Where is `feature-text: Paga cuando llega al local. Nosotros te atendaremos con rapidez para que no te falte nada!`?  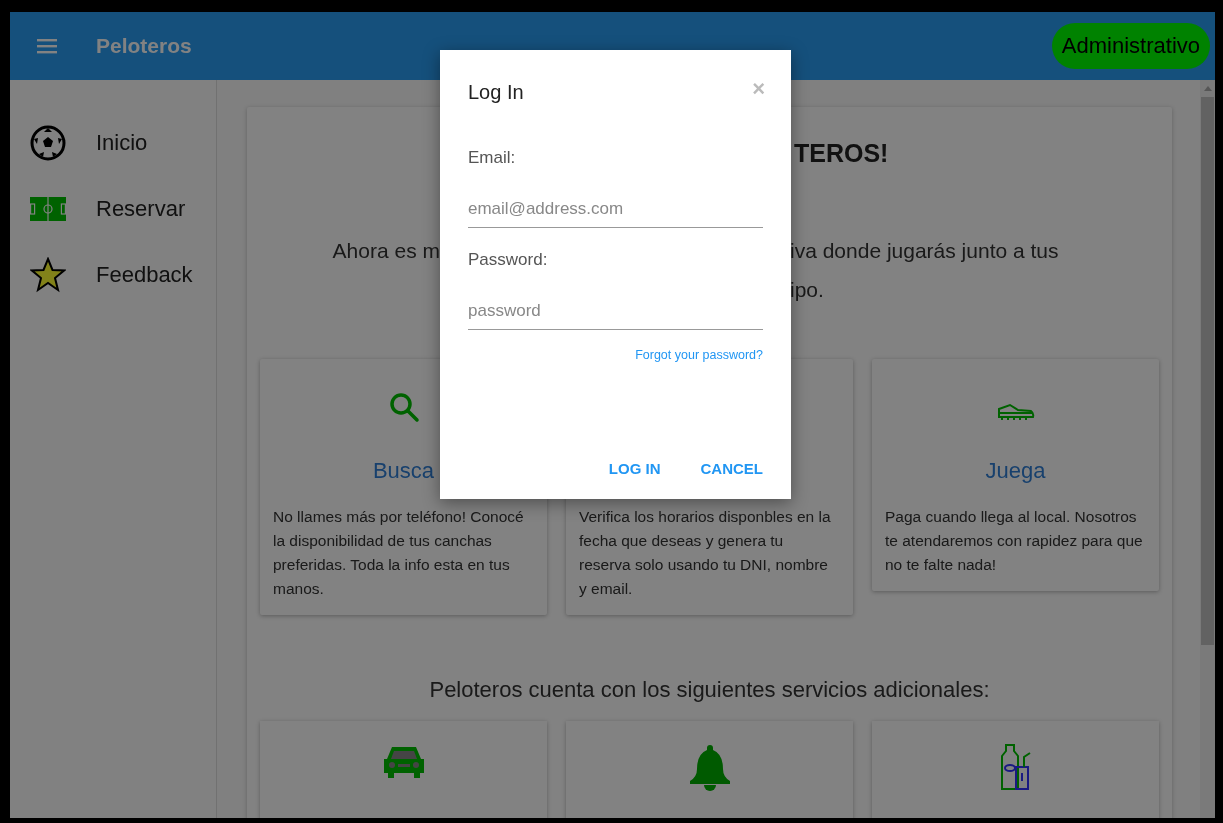
feature-text: Paga cuando llega al local. Nosotros te atendaremos con rapidez para que no te falte nada! is located at coordinates (1014, 541).